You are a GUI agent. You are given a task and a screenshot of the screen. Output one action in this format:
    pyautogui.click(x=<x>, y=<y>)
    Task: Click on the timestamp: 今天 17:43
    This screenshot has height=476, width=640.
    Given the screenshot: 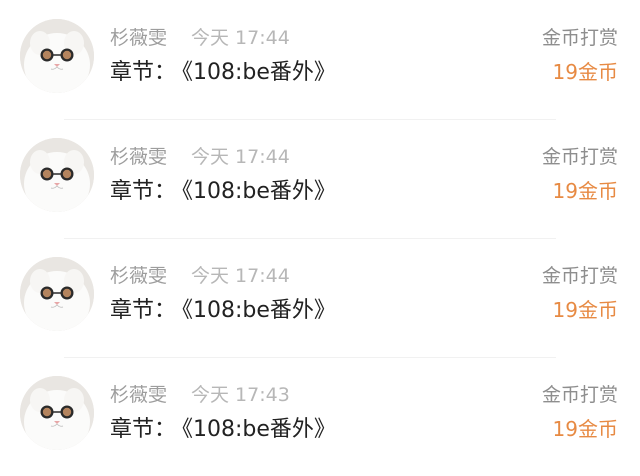 What is the action you would take?
    pyautogui.click(x=240, y=395)
    